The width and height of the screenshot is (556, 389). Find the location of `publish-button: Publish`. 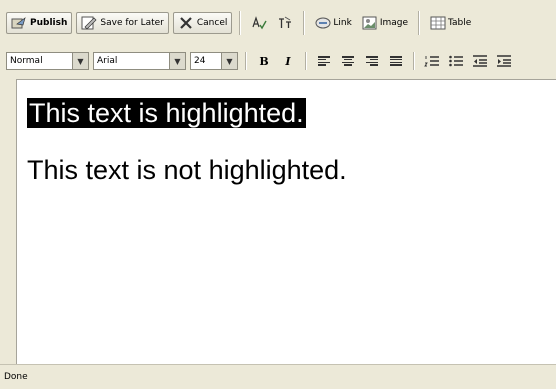

publish-button: Publish is located at coordinates (39, 23).